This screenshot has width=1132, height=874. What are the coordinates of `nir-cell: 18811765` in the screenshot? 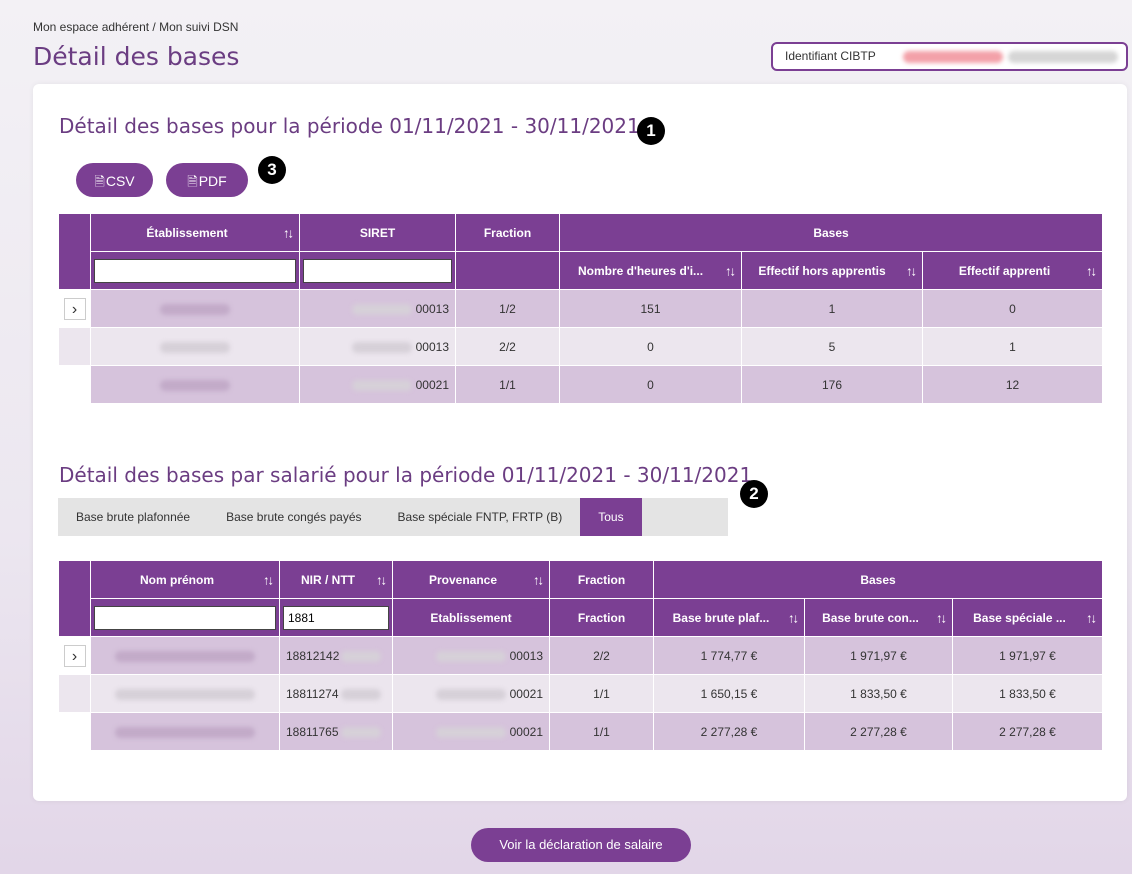 It's located at (336, 731).